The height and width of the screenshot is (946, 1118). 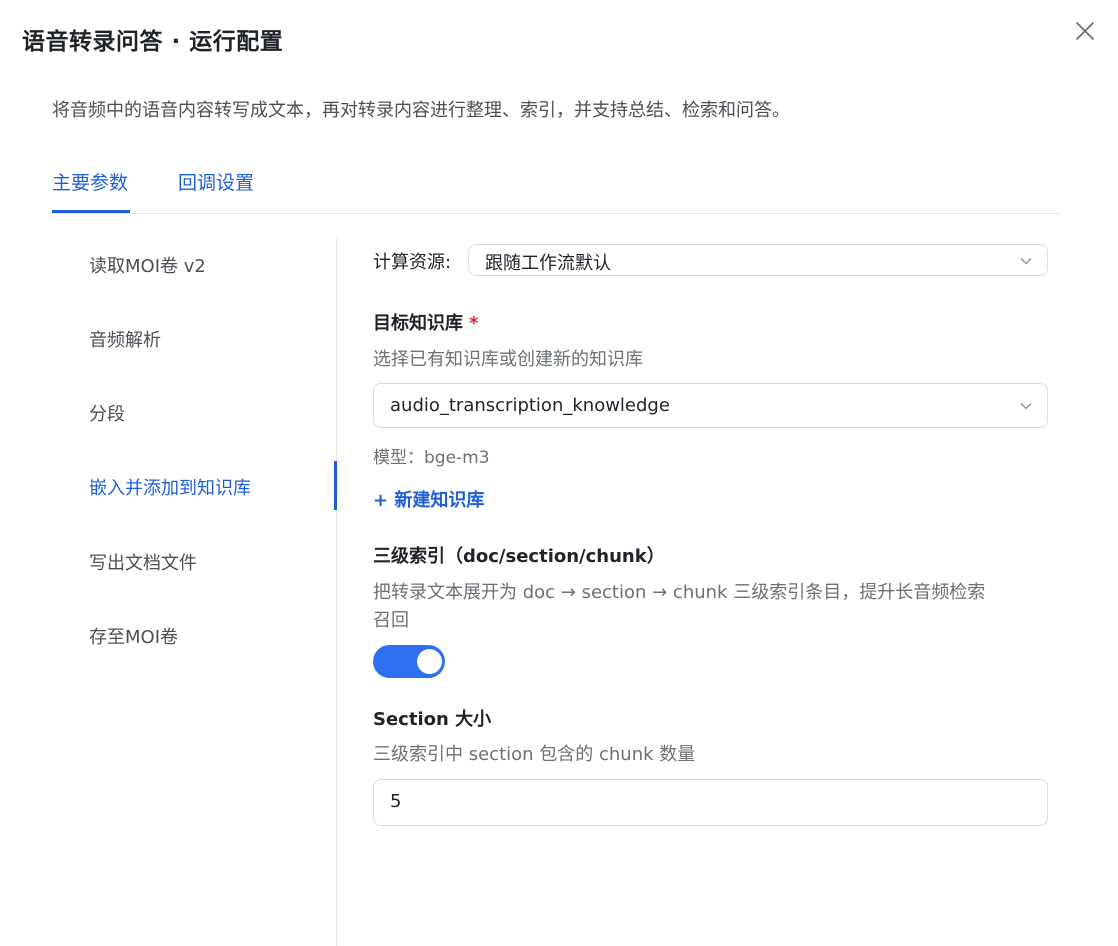 I want to click on toggle-knob, so click(x=429, y=661).